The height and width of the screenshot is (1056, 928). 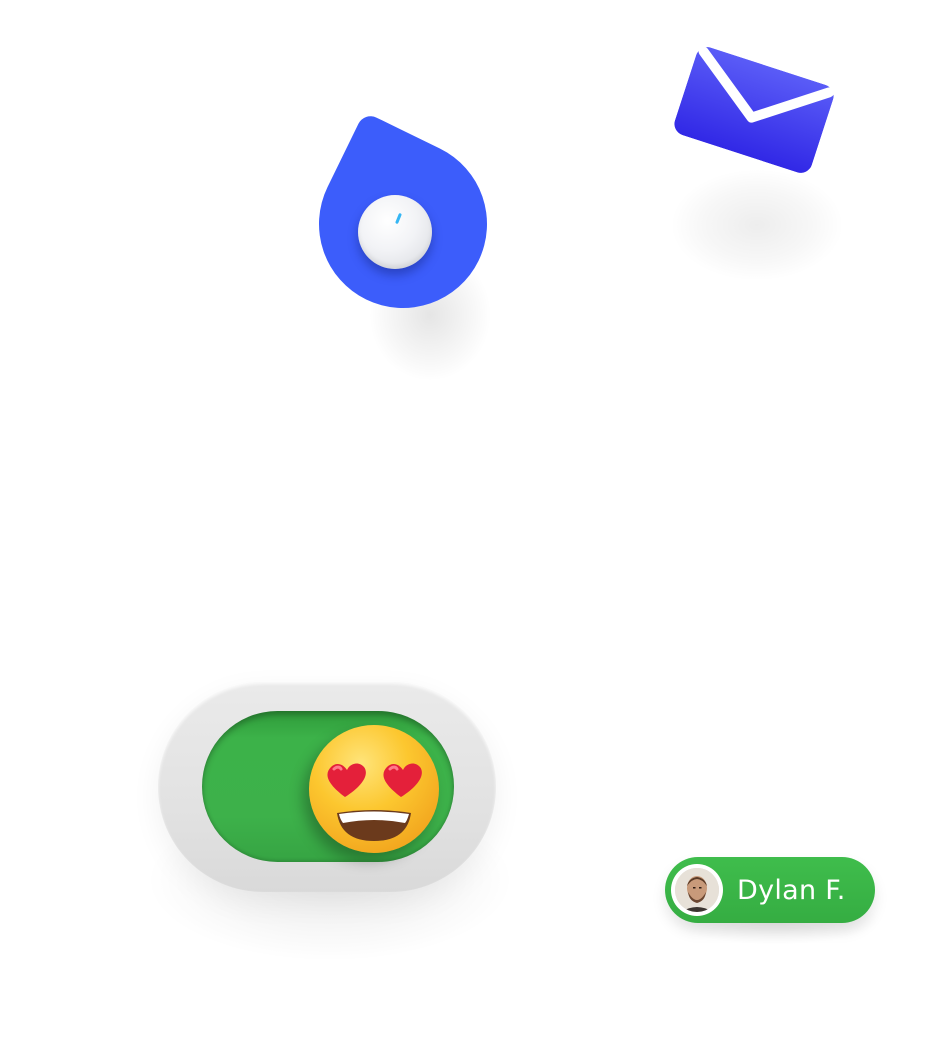 I want to click on dial-knob, so click(x=395, y=232).